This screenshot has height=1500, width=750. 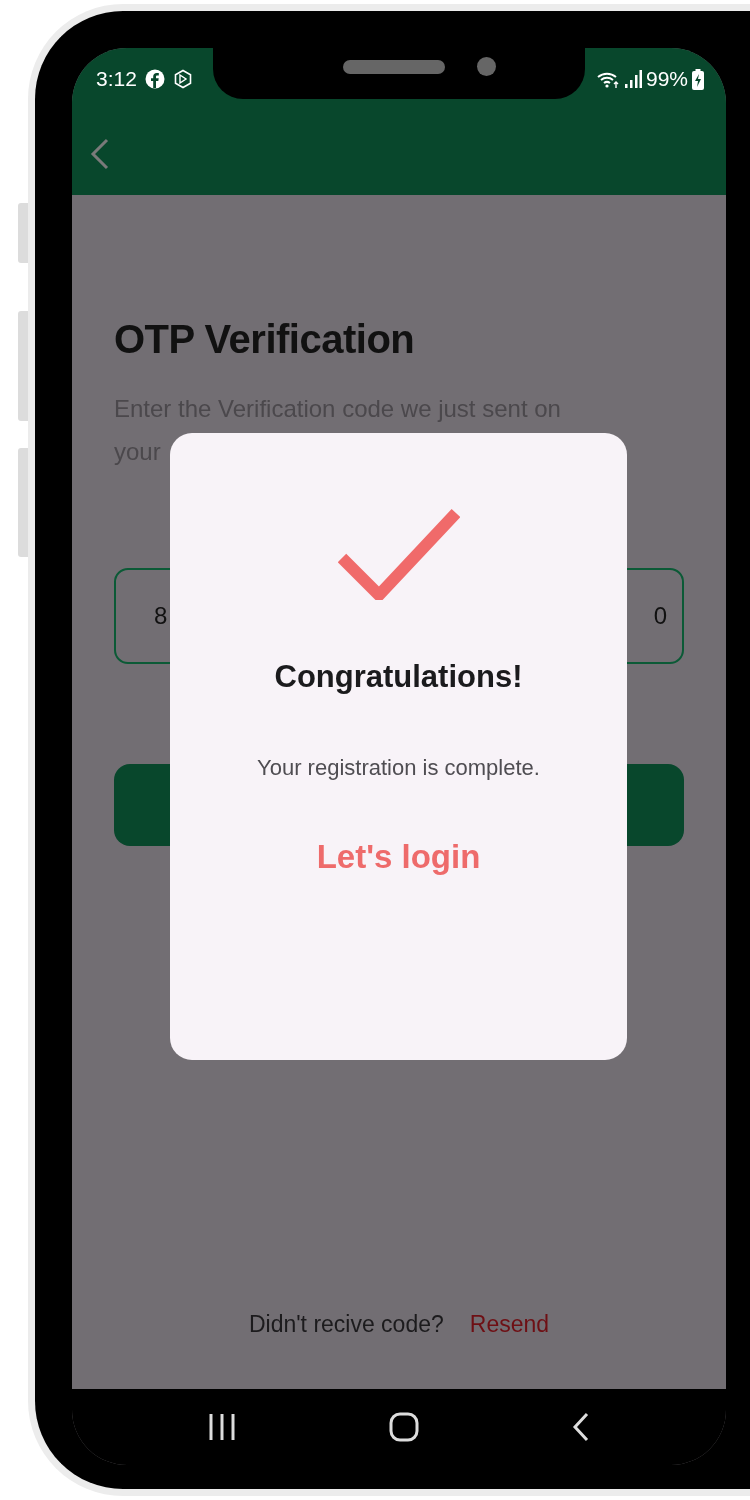 I want to click on resend-link: Resend, so click(x=509, y=1323).